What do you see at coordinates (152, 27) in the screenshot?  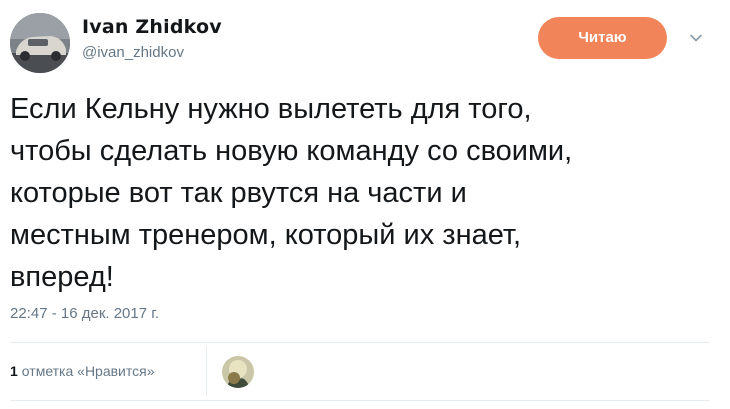 I see `author-display-name: Ivan Zhidkov` at bounding box center [152, 27].